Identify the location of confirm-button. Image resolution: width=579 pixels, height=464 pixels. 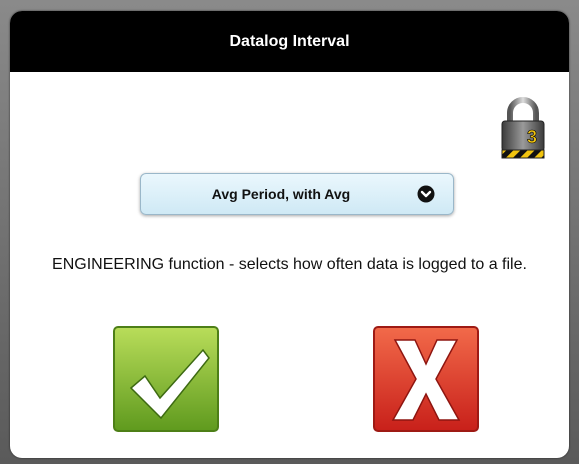
(166, 379).